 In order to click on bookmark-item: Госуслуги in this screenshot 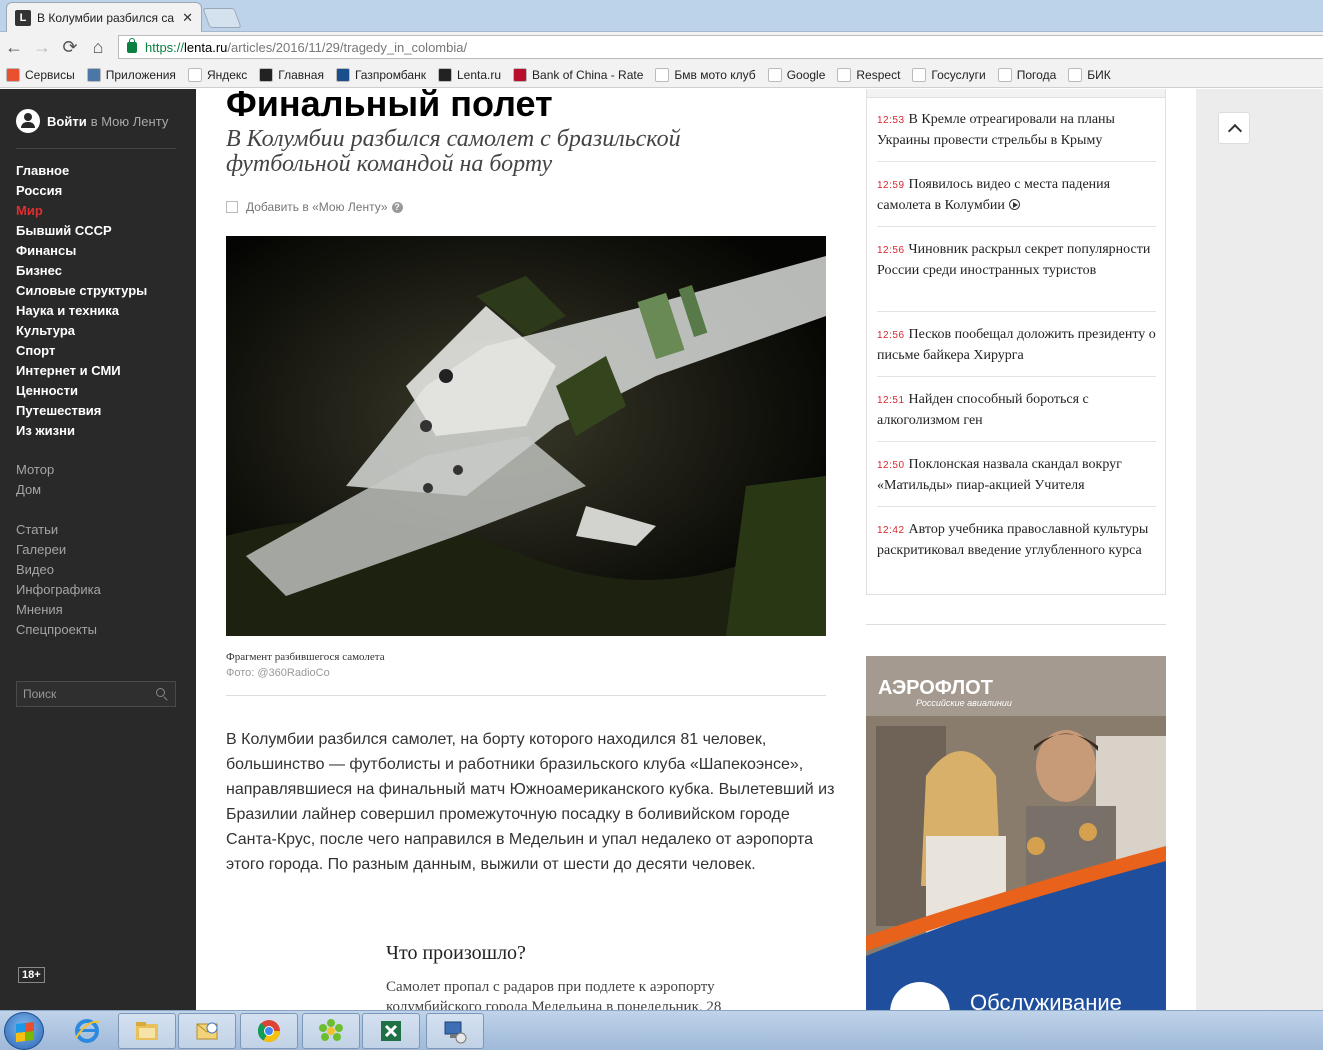, I will do `click(949, 74)`.